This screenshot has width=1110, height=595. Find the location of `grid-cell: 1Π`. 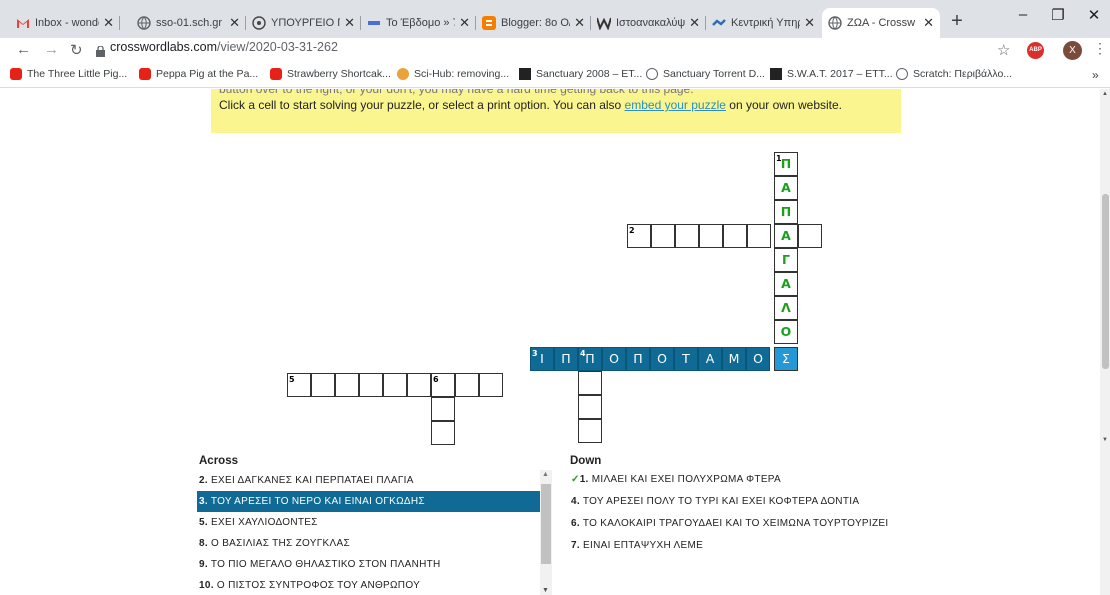

grid-cell: 1Π is located at coordinates (786, 164).